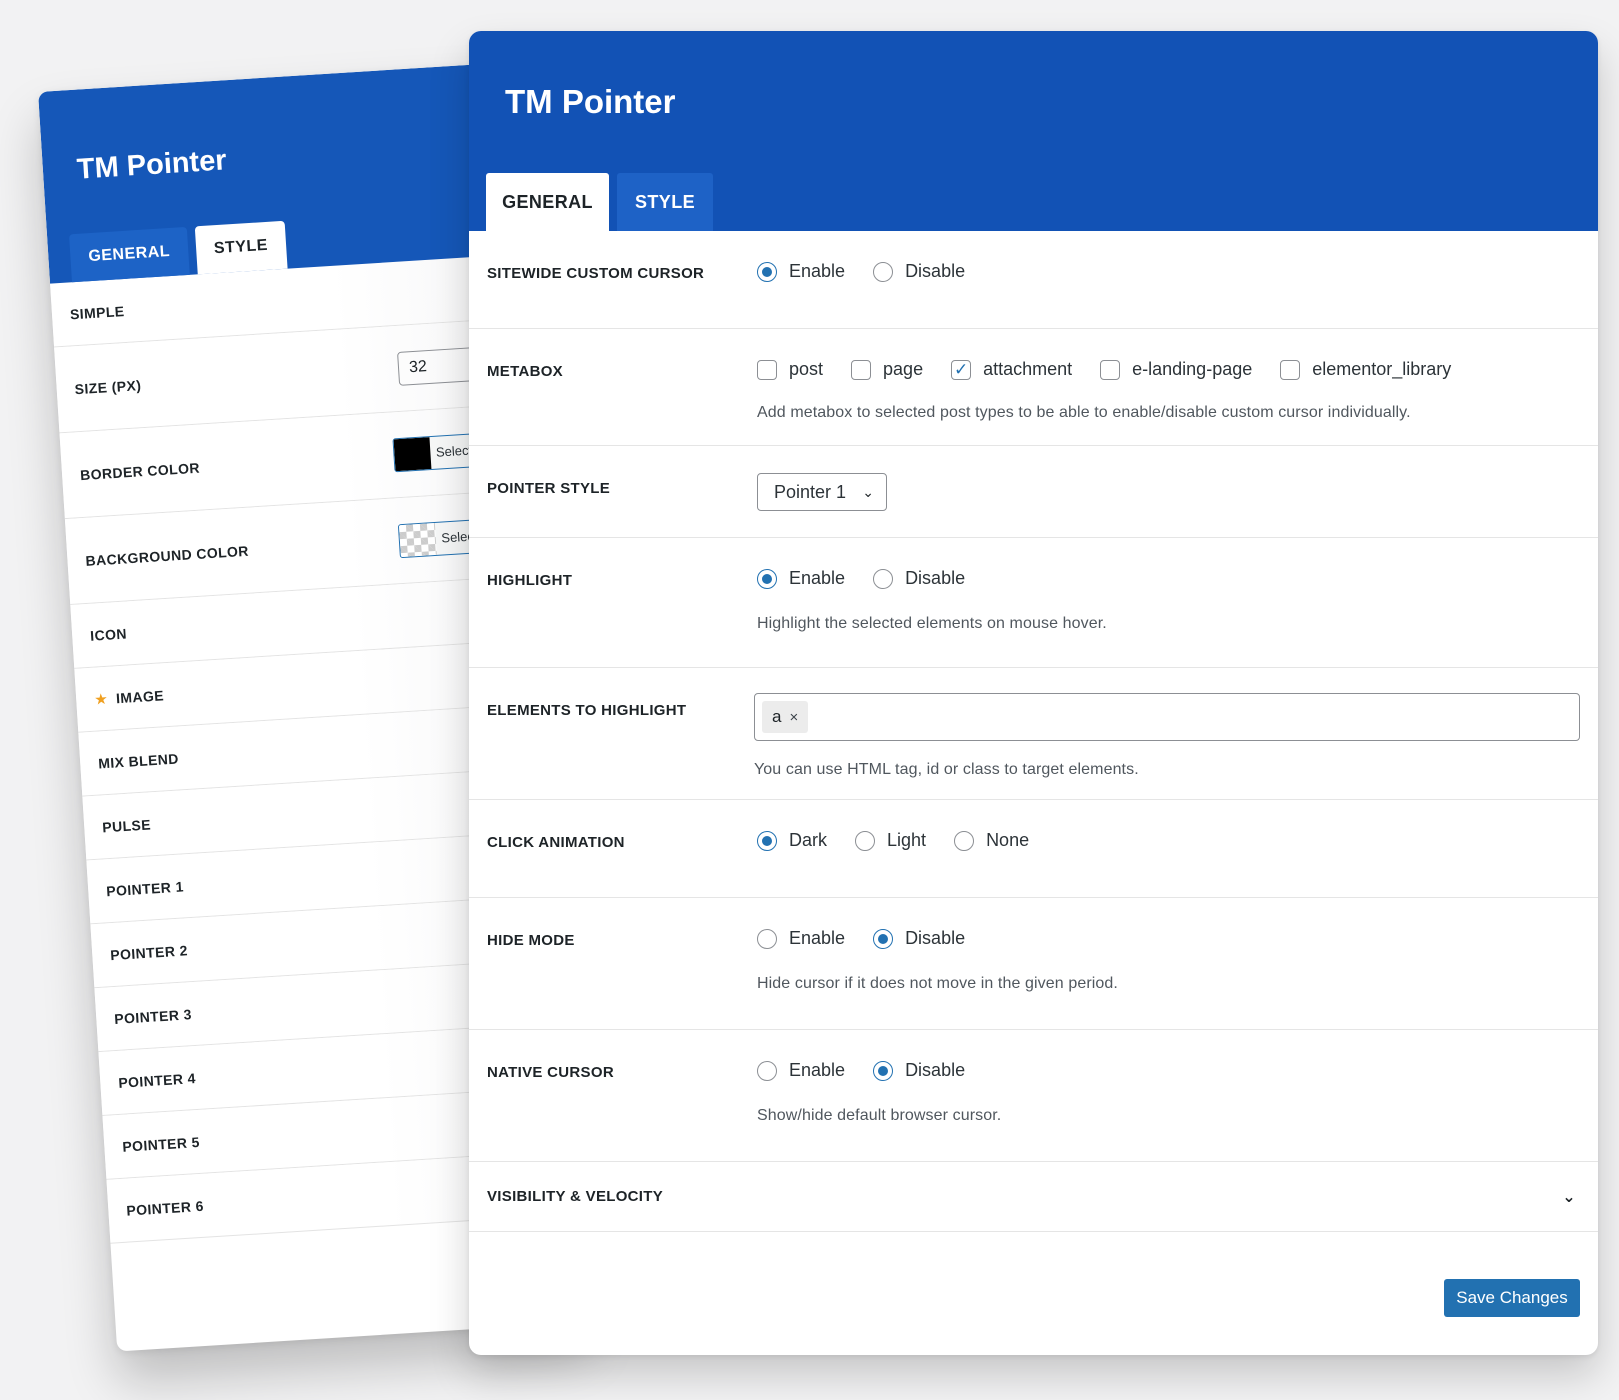 The image size is (1619, 1400). Describe the element at coordinates (861, 369) in the screenshot. I see `metabox-page-checkbox` at that location.